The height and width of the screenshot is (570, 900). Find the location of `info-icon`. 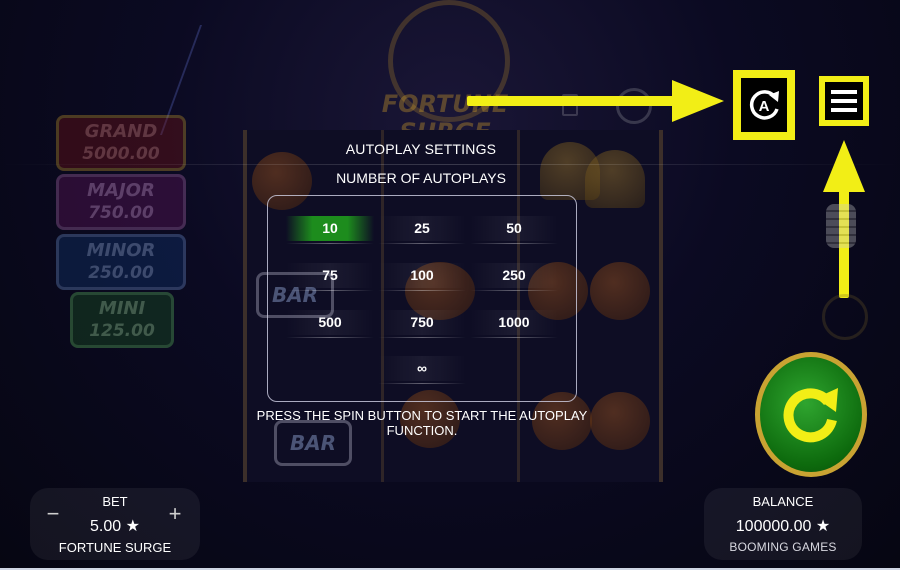

info-icon is located at coordinates (634, 106).